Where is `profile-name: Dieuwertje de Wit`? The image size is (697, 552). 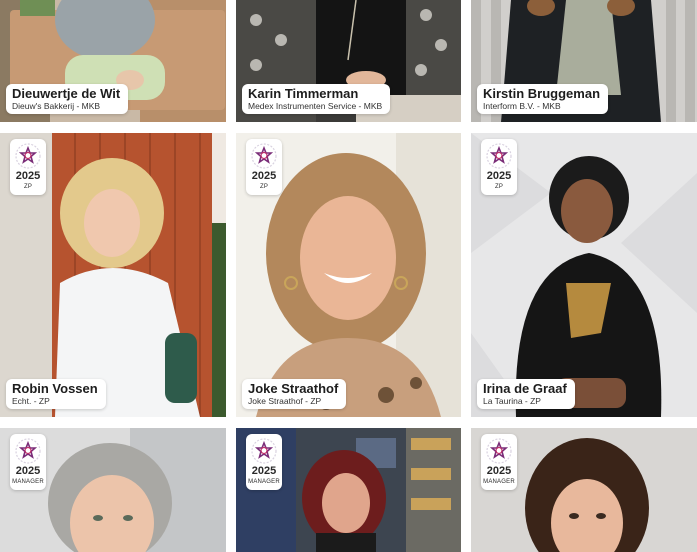
profile-name: Dieuwertje de Wit is located at coordinates (66, 93).